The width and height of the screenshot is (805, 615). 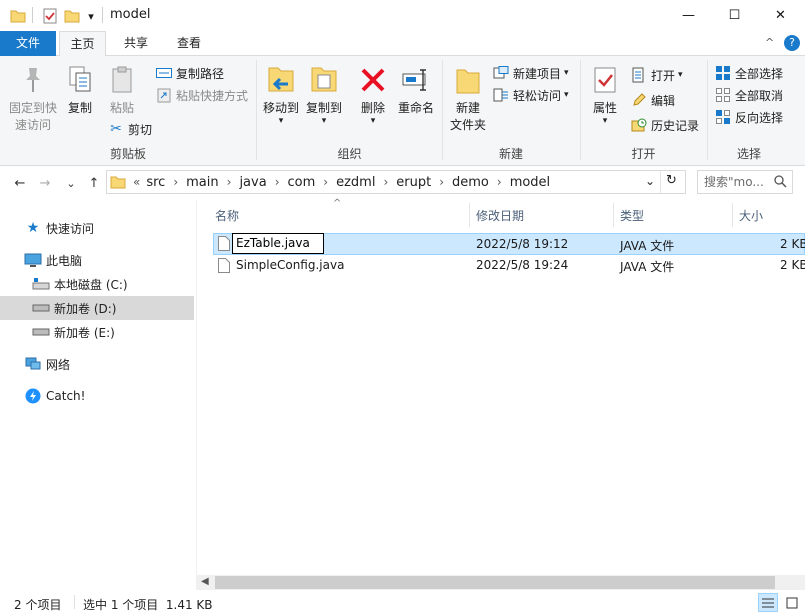 I want to click on easy-access-button: 轻松访问 ▾, so click(x=530, y=95).